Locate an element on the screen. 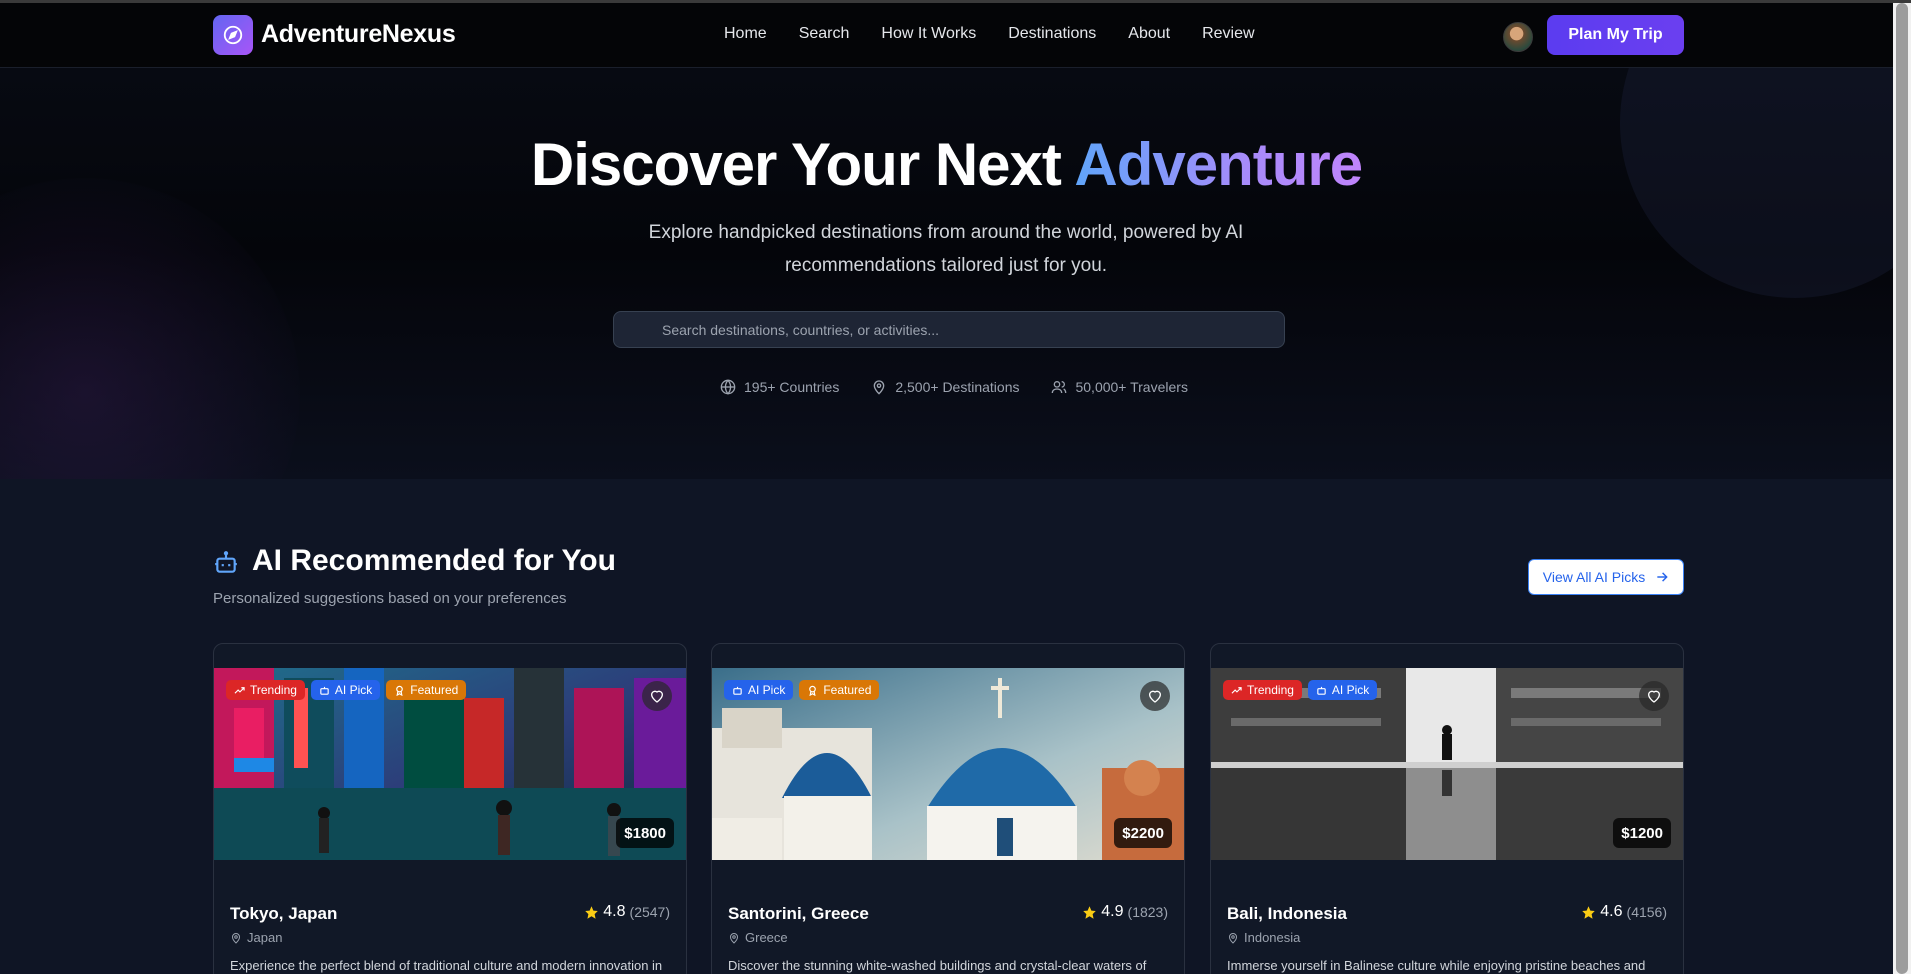 This screenshot has width=1911, height=974. hero-title-main: Discover Your Next is located at coordinates (802, 164).